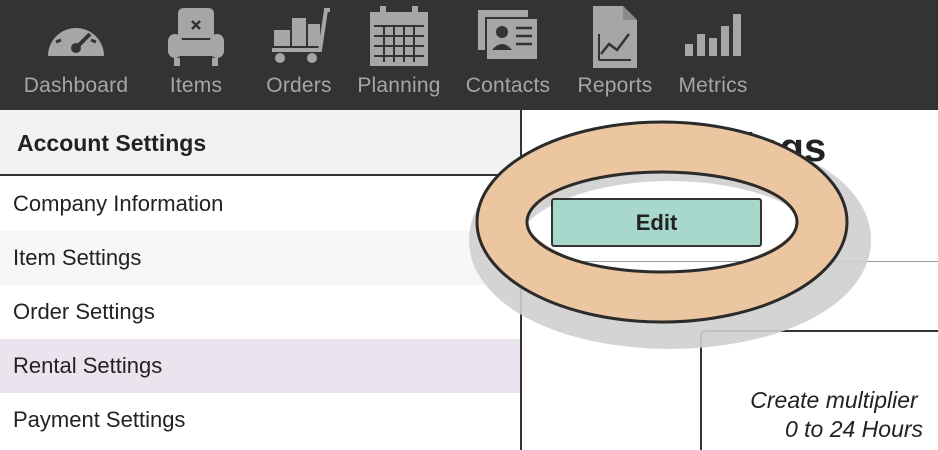 This screenshot has height=450, width=938. What do you see at coordinates (615, 85) in the screenshot?
I see `nav-label-reports: Reports` at bounding box center [615, 85].